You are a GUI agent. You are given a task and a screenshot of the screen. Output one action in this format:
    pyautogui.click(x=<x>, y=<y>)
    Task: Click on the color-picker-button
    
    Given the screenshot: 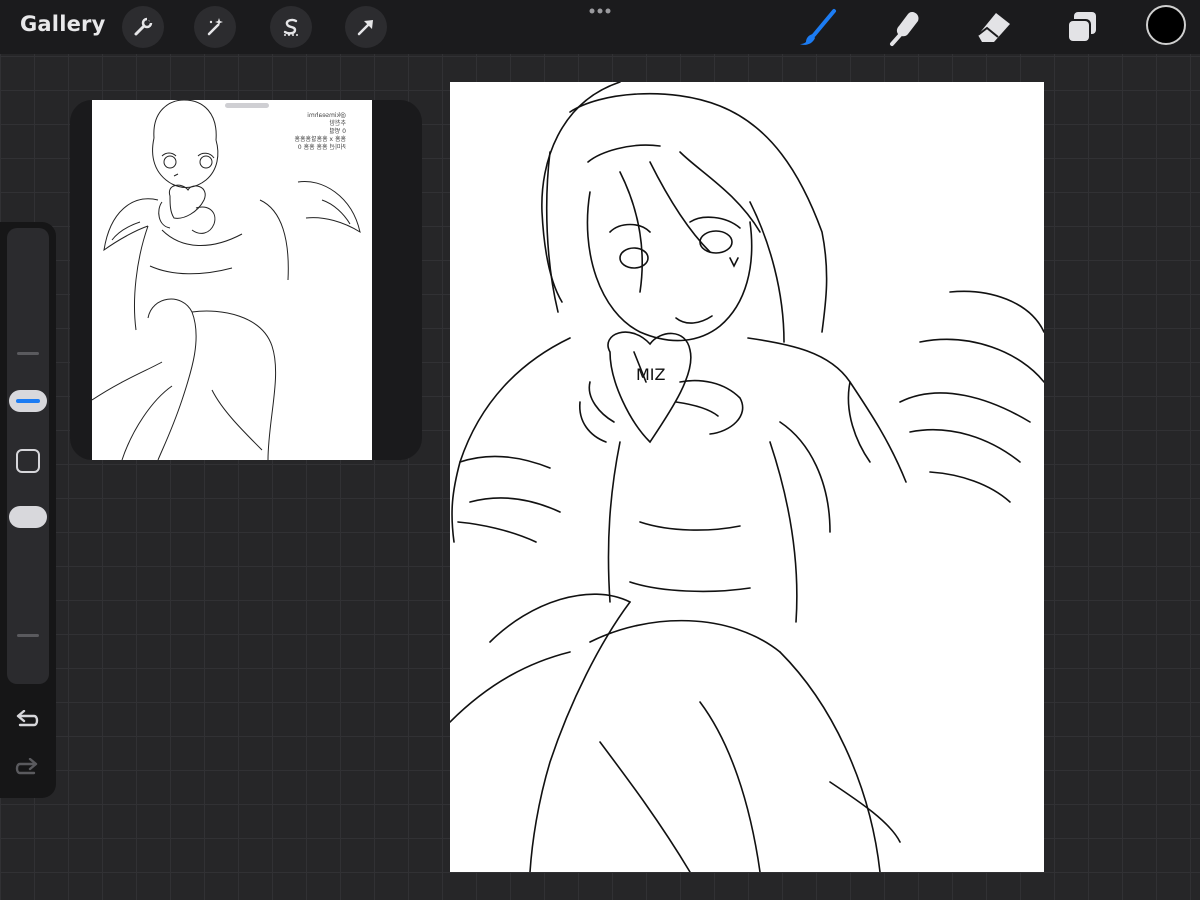 What is the action you would take?
    pyautogui.click(x=1166, y=25)
    